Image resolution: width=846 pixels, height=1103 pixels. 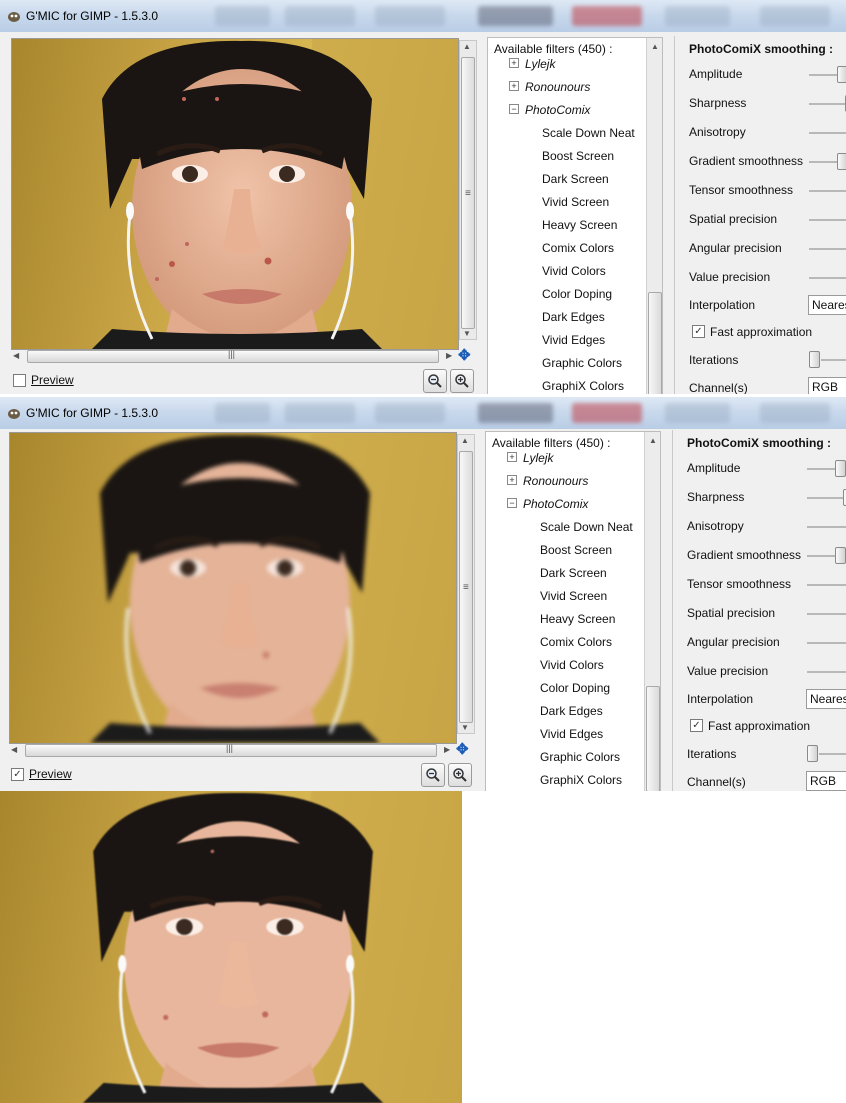 I want to click on param-label: Fast approximation, so click(x=761, y=332).